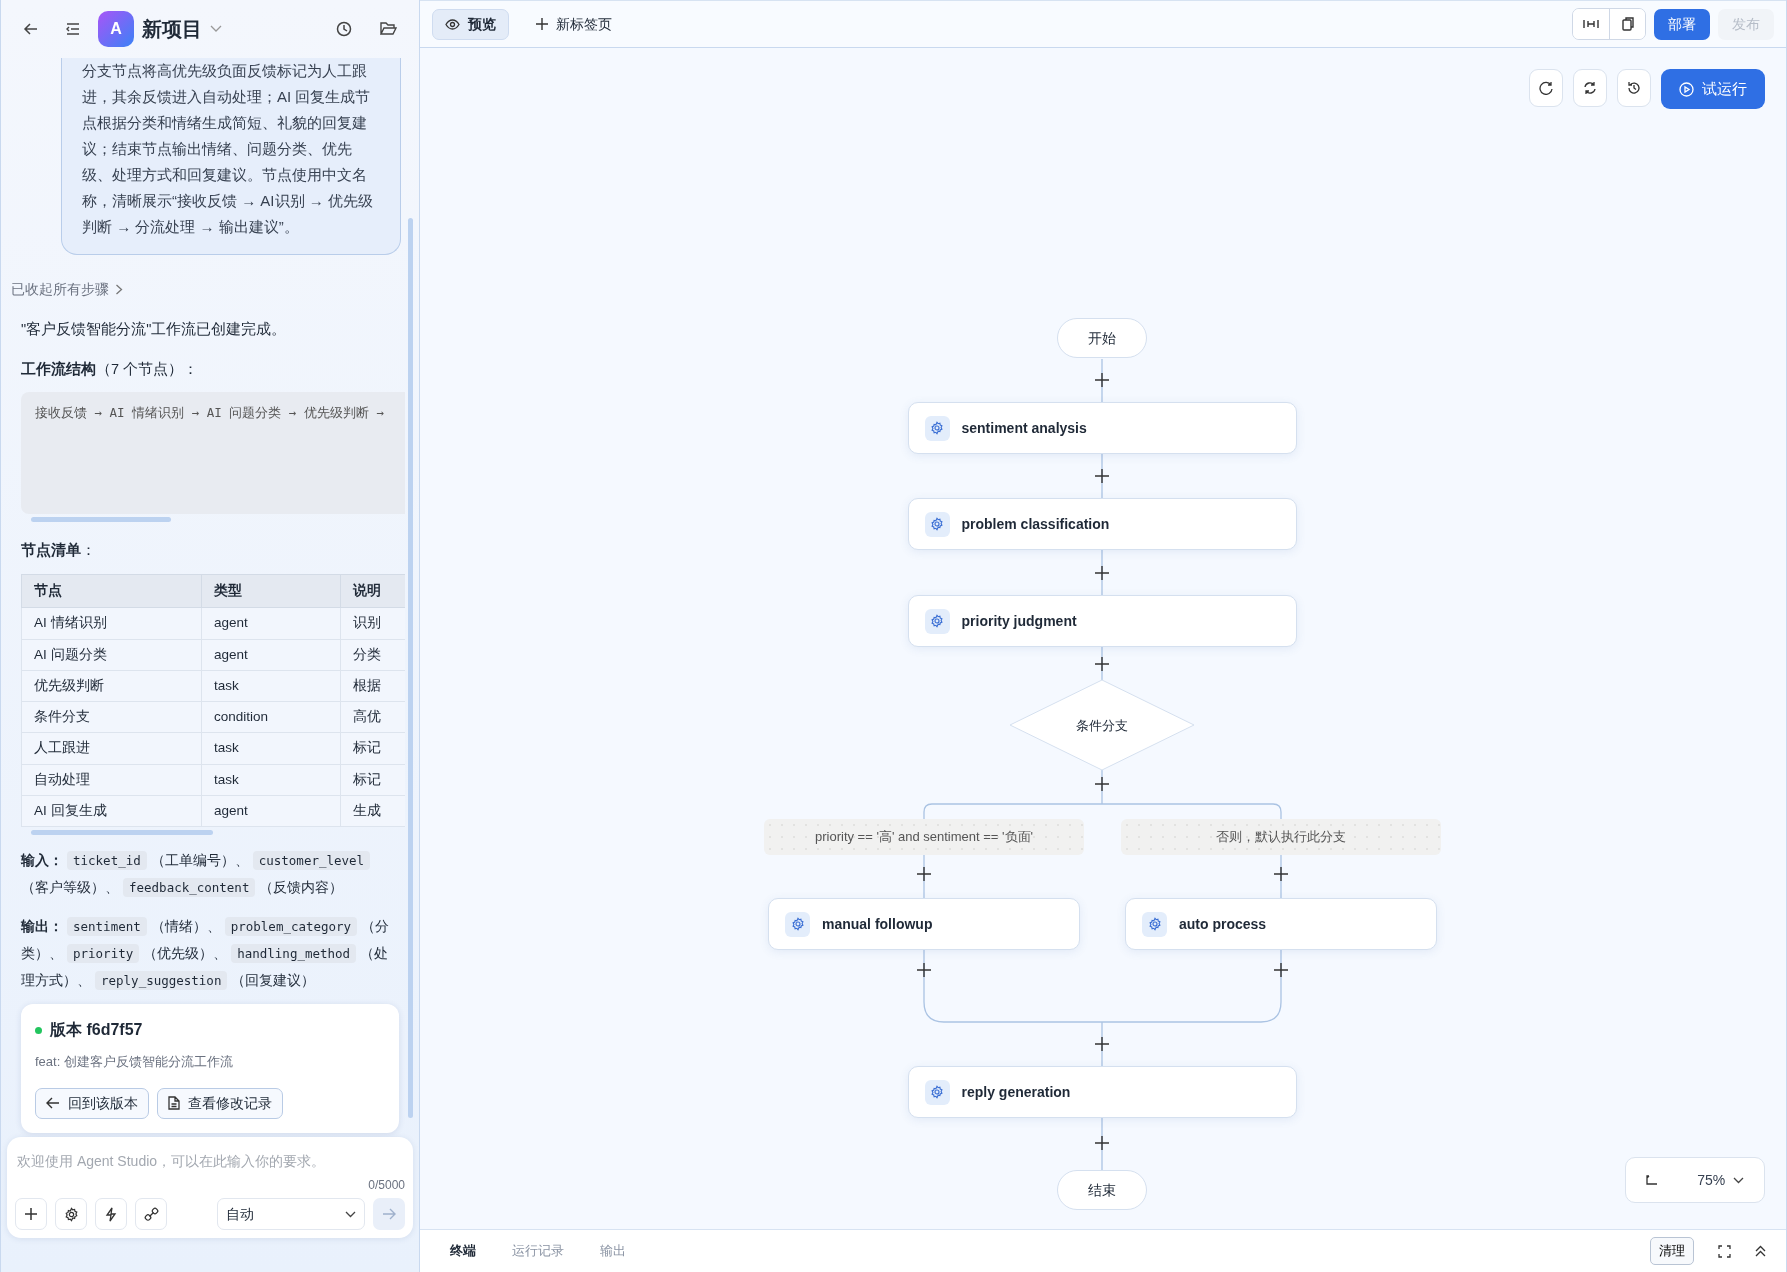  Describe the element at coordinates (372, 623) in the screenshot. I see `table-cell: 识别` at that location.